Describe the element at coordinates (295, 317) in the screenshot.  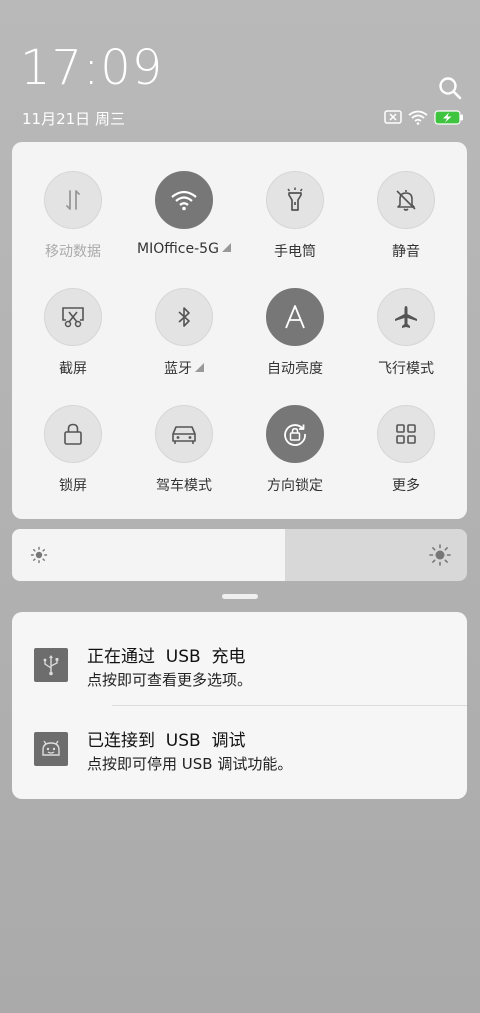
I see `auto-brightness-icon` at that location.